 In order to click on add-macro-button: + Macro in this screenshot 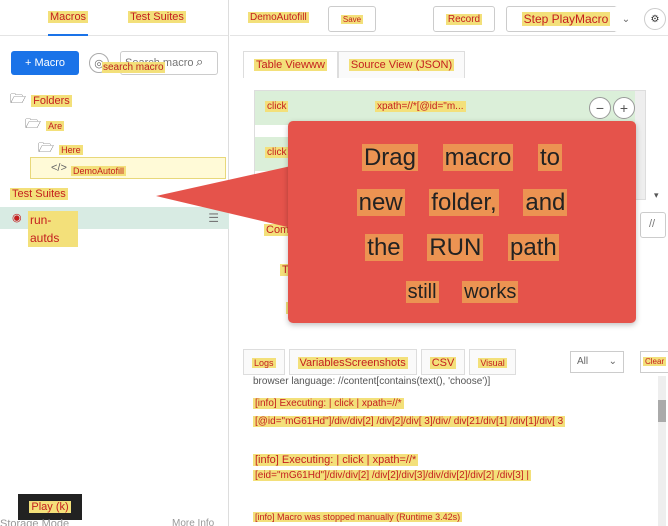, I will do `click(45, 63)`.